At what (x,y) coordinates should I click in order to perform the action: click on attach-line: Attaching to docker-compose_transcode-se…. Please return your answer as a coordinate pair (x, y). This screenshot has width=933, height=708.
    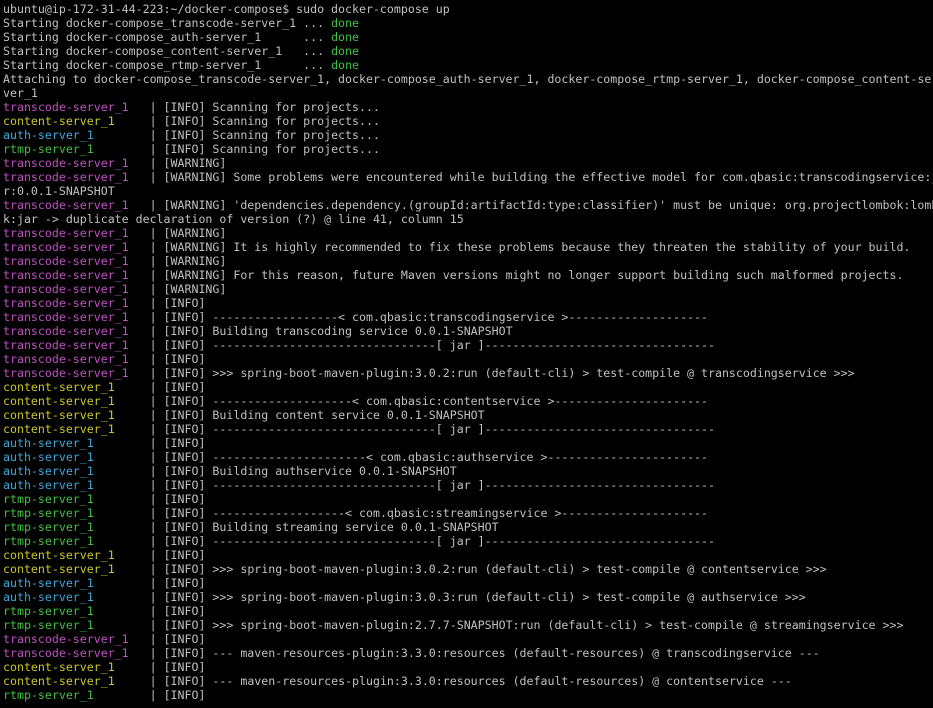
    Looking at the image, I should click on (467, 79).